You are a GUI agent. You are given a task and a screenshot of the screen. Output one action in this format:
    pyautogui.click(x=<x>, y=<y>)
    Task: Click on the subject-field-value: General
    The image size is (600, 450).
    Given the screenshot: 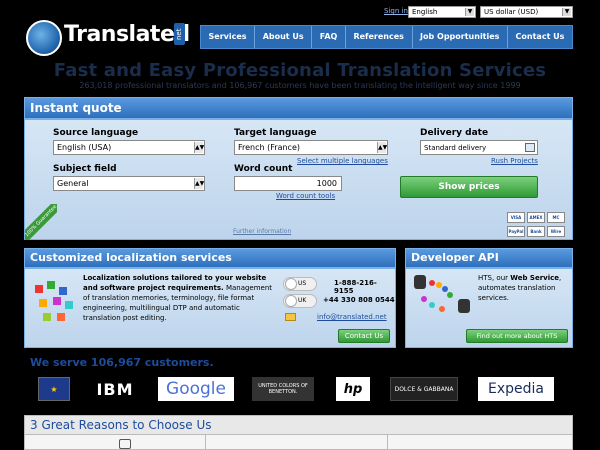 What is the action you would take?
    pyautogui.click(x=73, y=183)
    